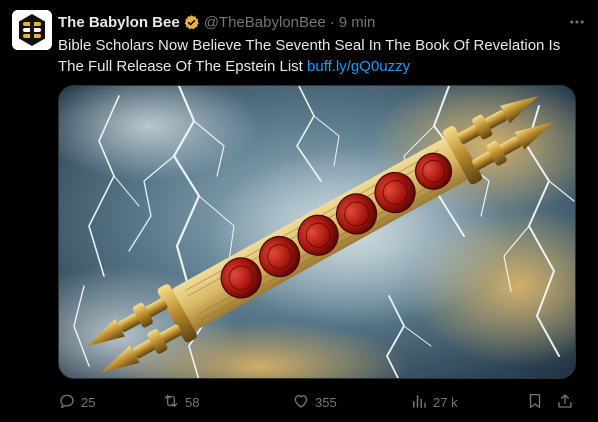 The height and width of the screenshot is (422, 598). What do you see at coordinates (314, 402) in the screenshot?
I see `like-button: 355` at bounding box center [314, 402].